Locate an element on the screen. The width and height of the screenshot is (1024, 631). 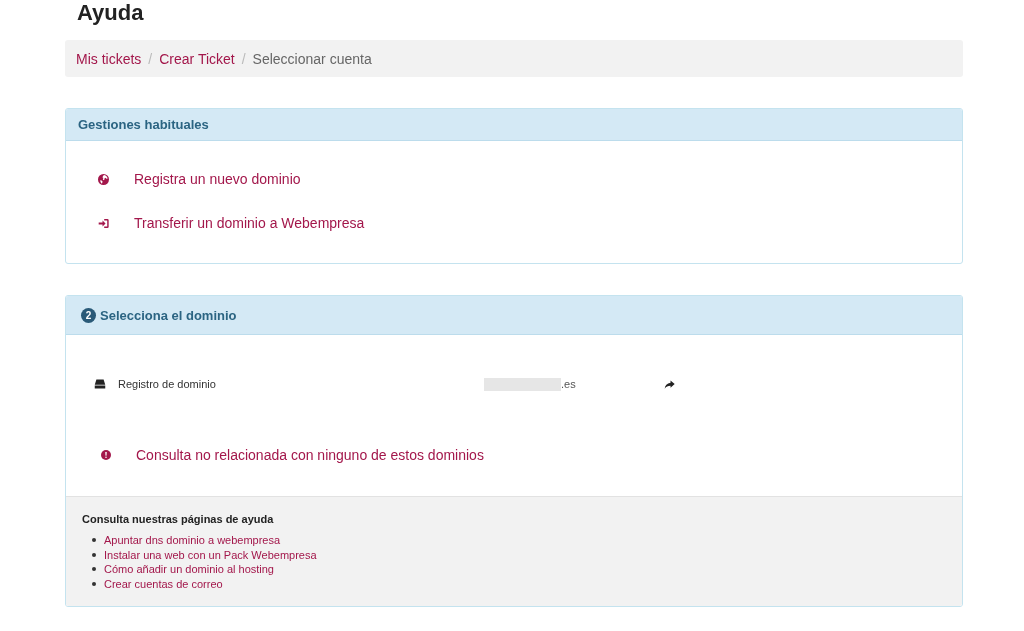
breadcrumb-link: Mis tickets is located at coordinates (109, 58).